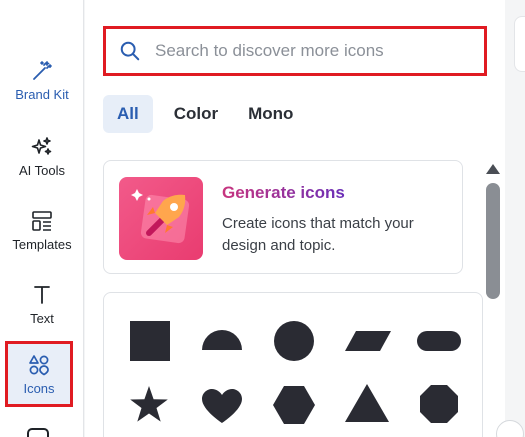  What do you see at coordinates (41, 145) in the screenshot?
I see `sparkles-icon` at bounding box center [41, 145].